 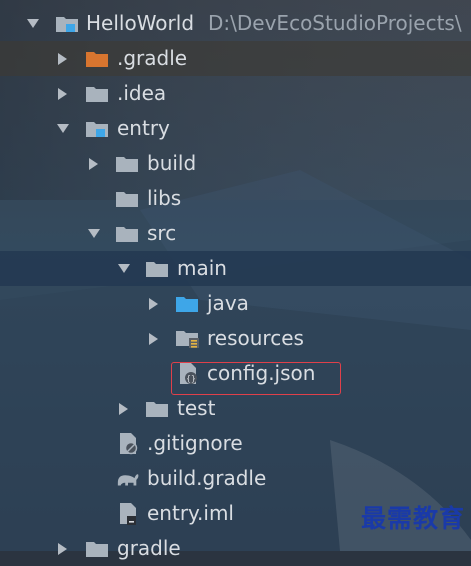 I want to click on tree-label-libs: libs, so click(x=164, y=198).